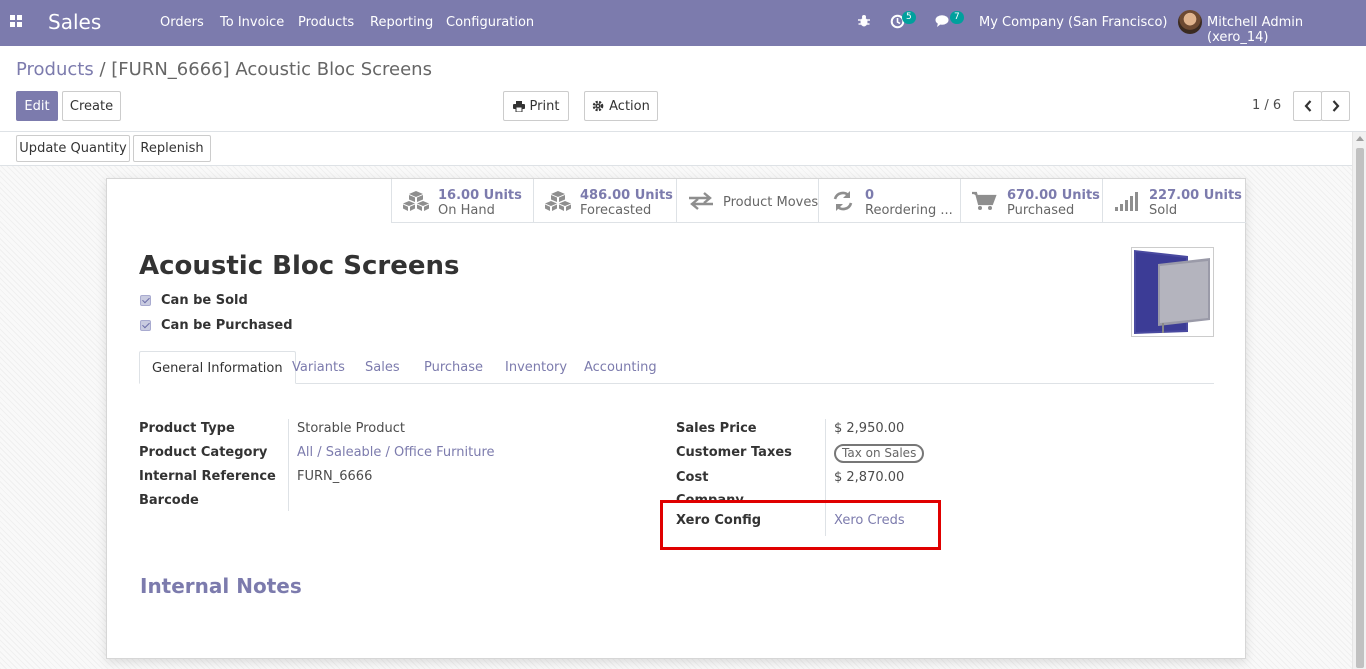  What do you see at coordinates (771, 202) in the screenshot?
I see `product-moves-label: Product Moves` at bounding box center [771, 202].